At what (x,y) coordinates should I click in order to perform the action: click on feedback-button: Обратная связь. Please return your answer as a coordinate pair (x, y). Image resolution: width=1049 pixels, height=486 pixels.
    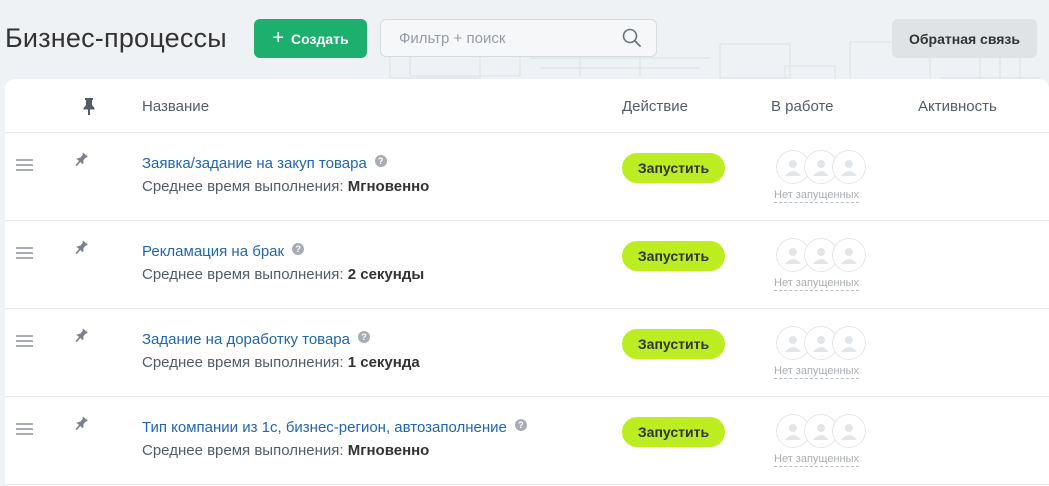
    Looking at the image, I should click on (964, 38).